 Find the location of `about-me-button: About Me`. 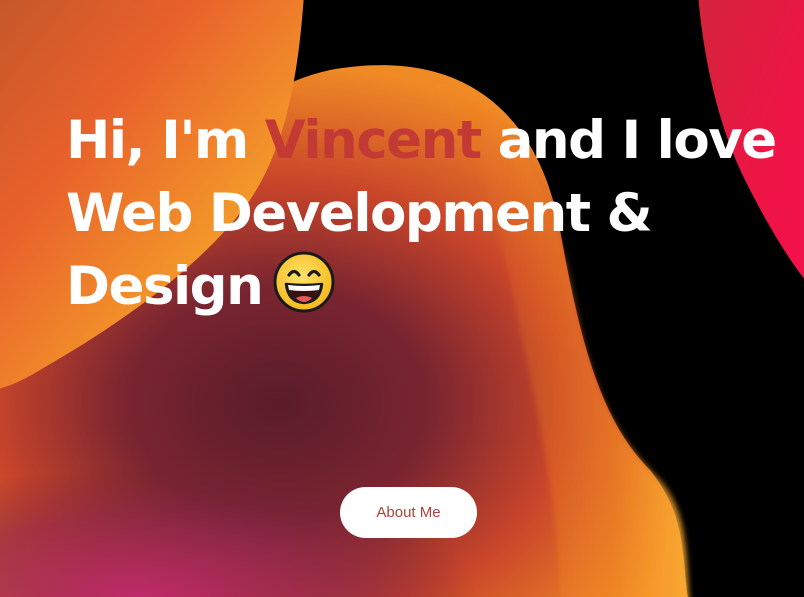

about-me-button: About Me is located at coordinates (408, 512).